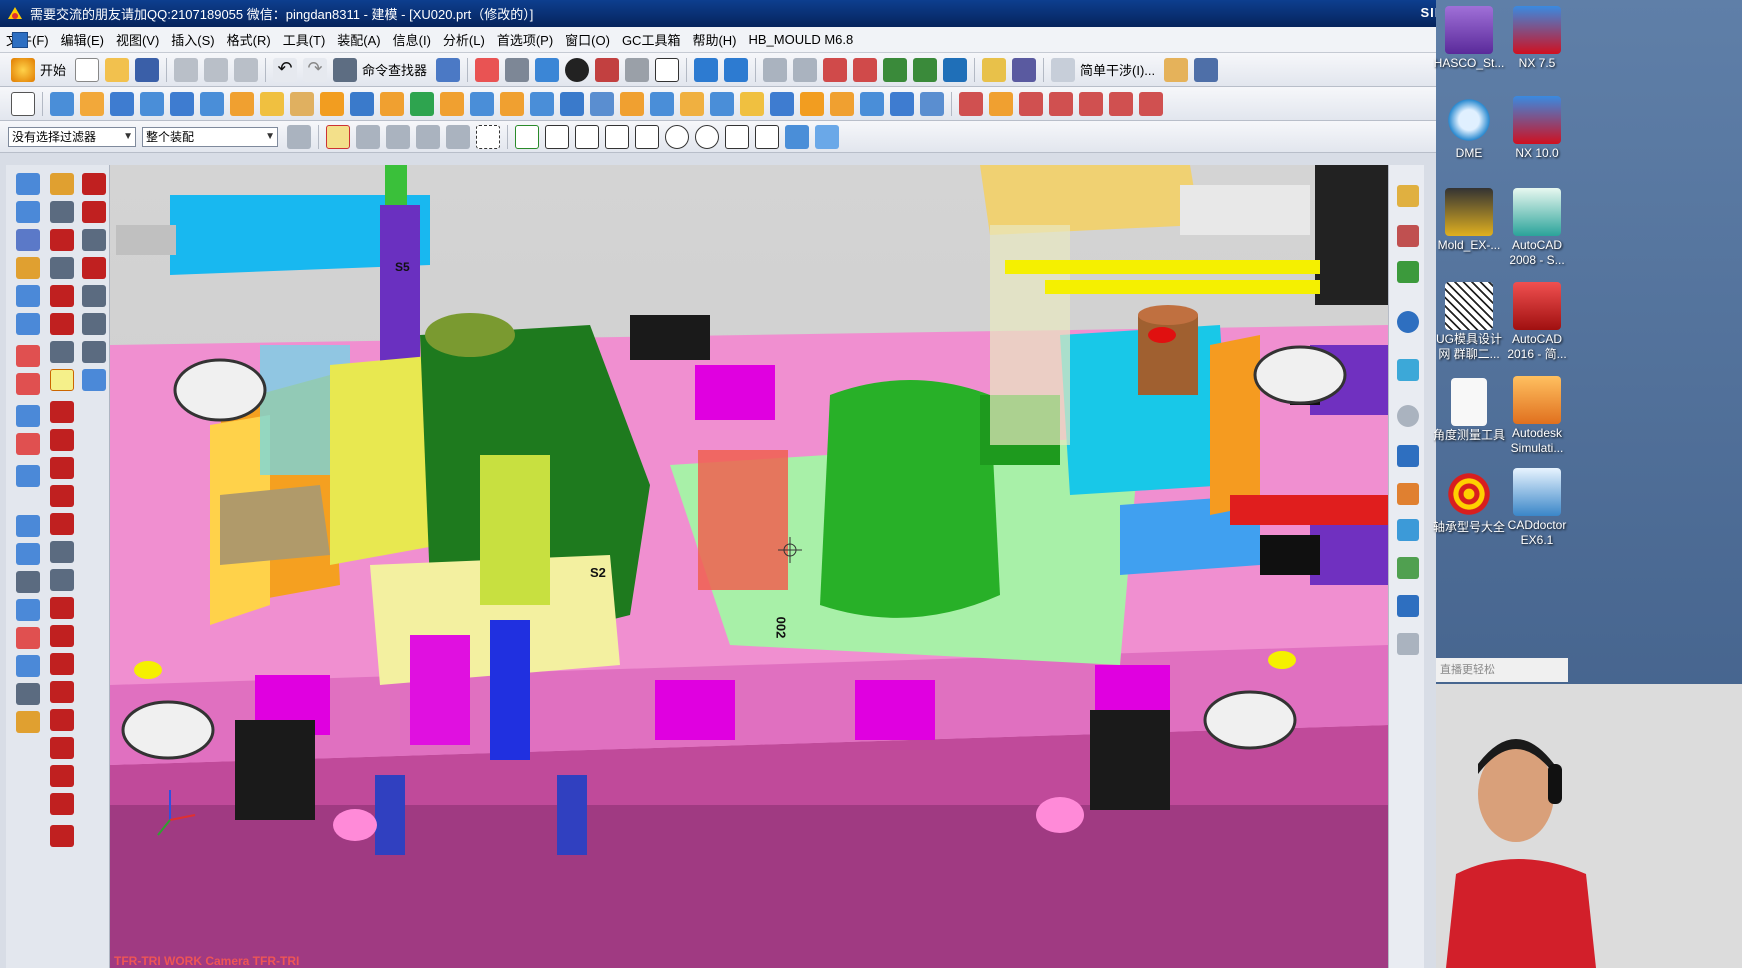 Image resolution: width=1742 pixels, height=968 pixels. Describe the element at coordinates (94, 352) in the screenshot. I see `wrap-curve-icon` at that location.